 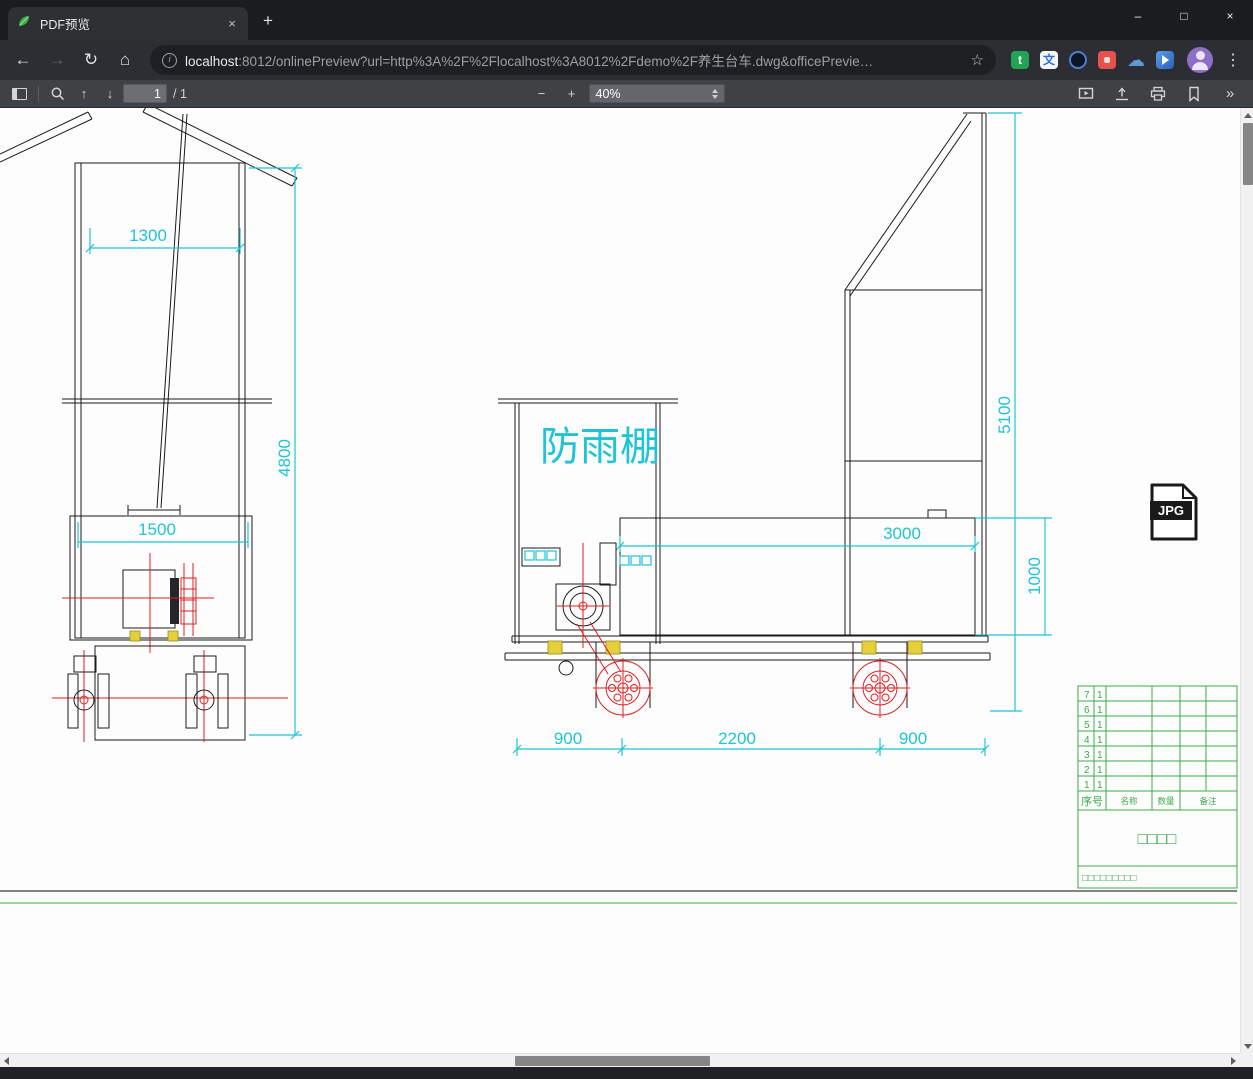 I want to click on window-bottom-edge, so click(x=626, y=1073).